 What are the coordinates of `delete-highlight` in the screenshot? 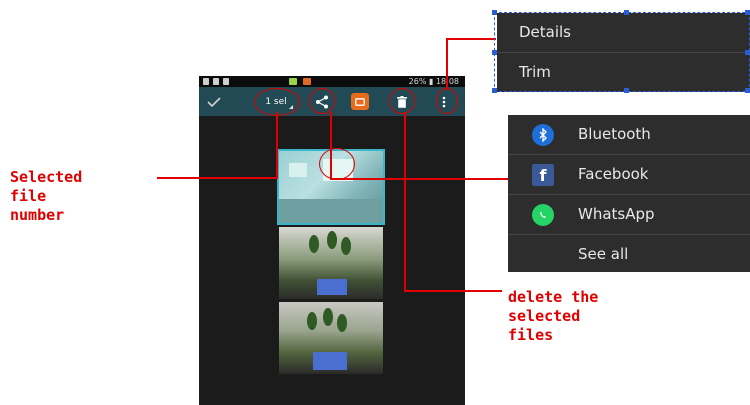 It's located at (402, 101).